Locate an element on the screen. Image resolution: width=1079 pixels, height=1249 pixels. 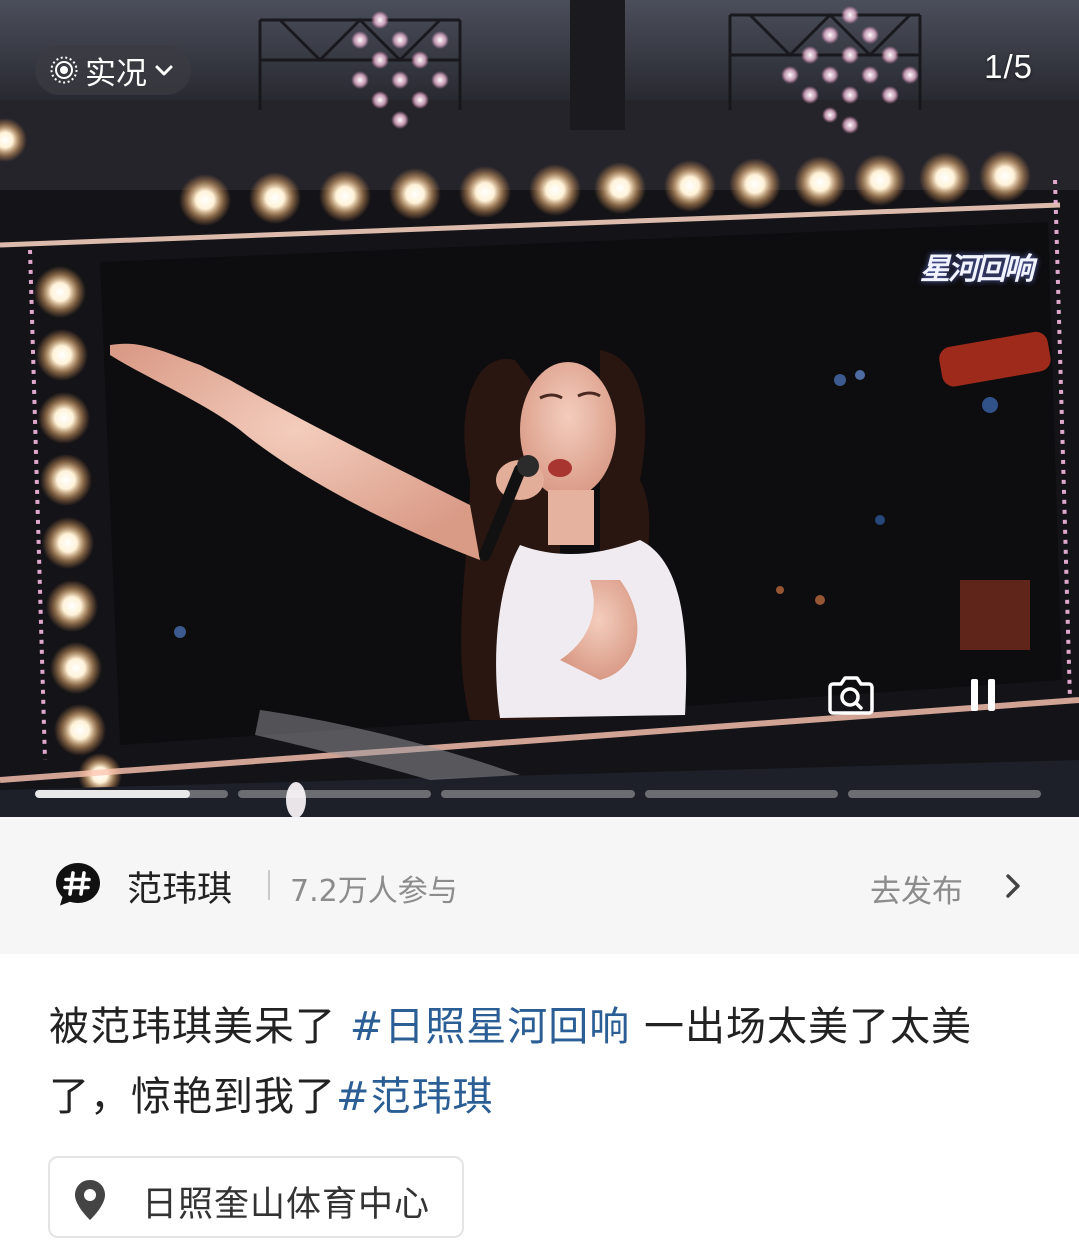
topic-bar: 范玮琪 7.2万人参与 去发布 is located at coordinates (539, 885).